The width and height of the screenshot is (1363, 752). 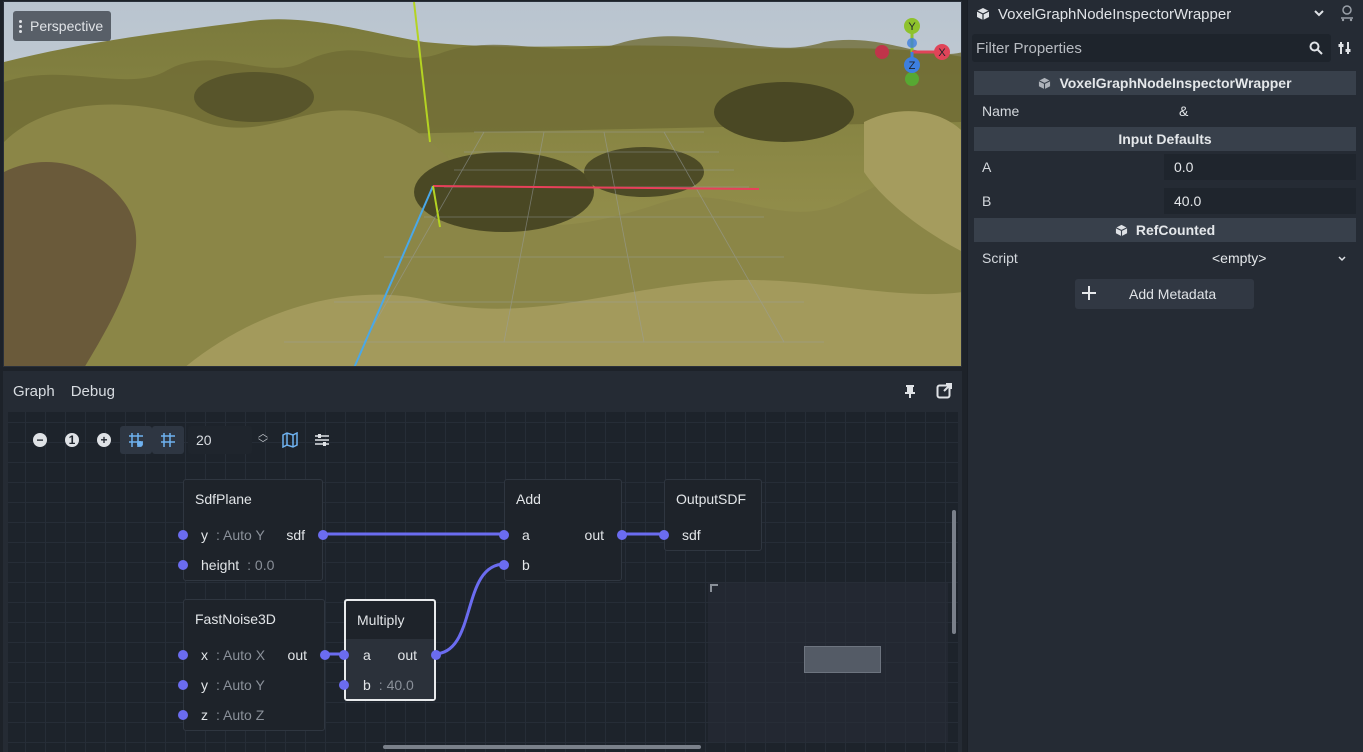 I want to click on zoom-reset-button: 1, so click(x=72, y=440).